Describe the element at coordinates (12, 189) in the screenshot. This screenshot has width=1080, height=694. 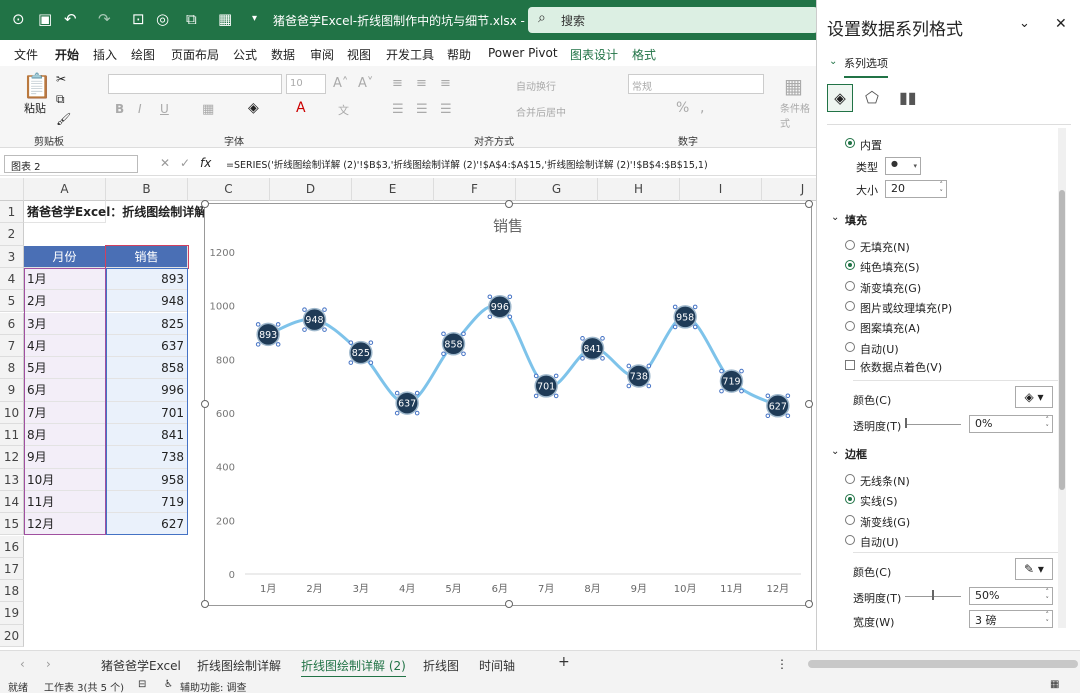
I see `select-all` at that location.